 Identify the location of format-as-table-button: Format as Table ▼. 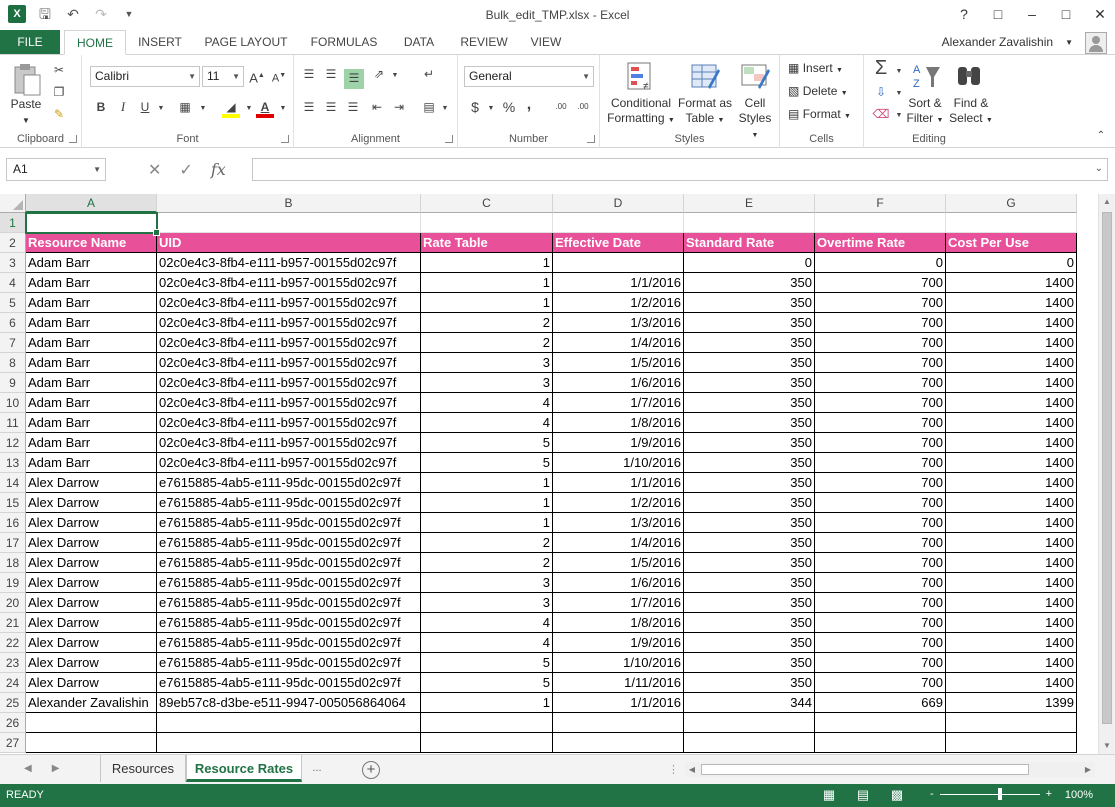
(705, 112).